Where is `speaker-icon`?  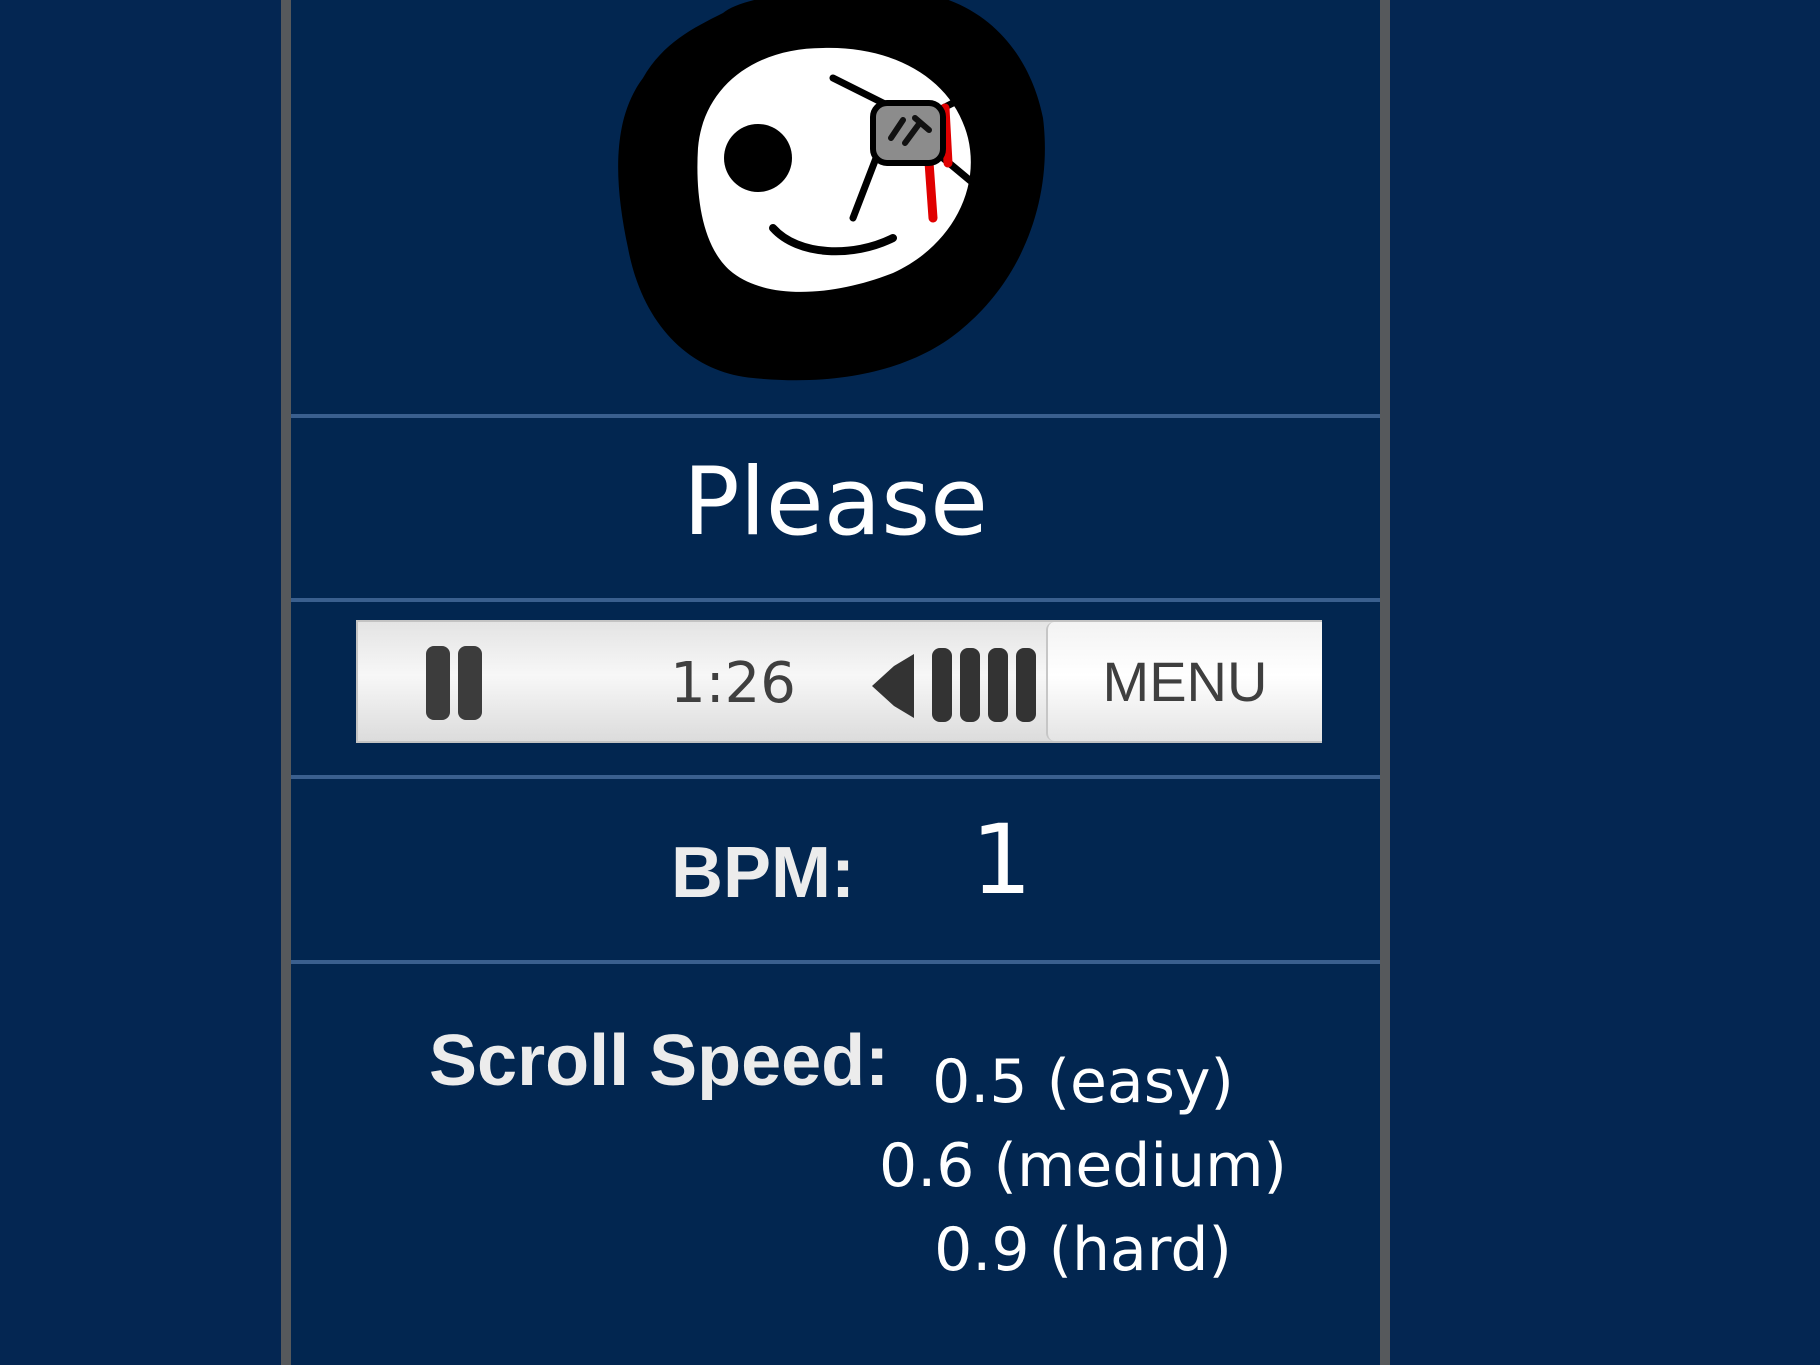 speaker-icon is located at coordinates (960, 686).